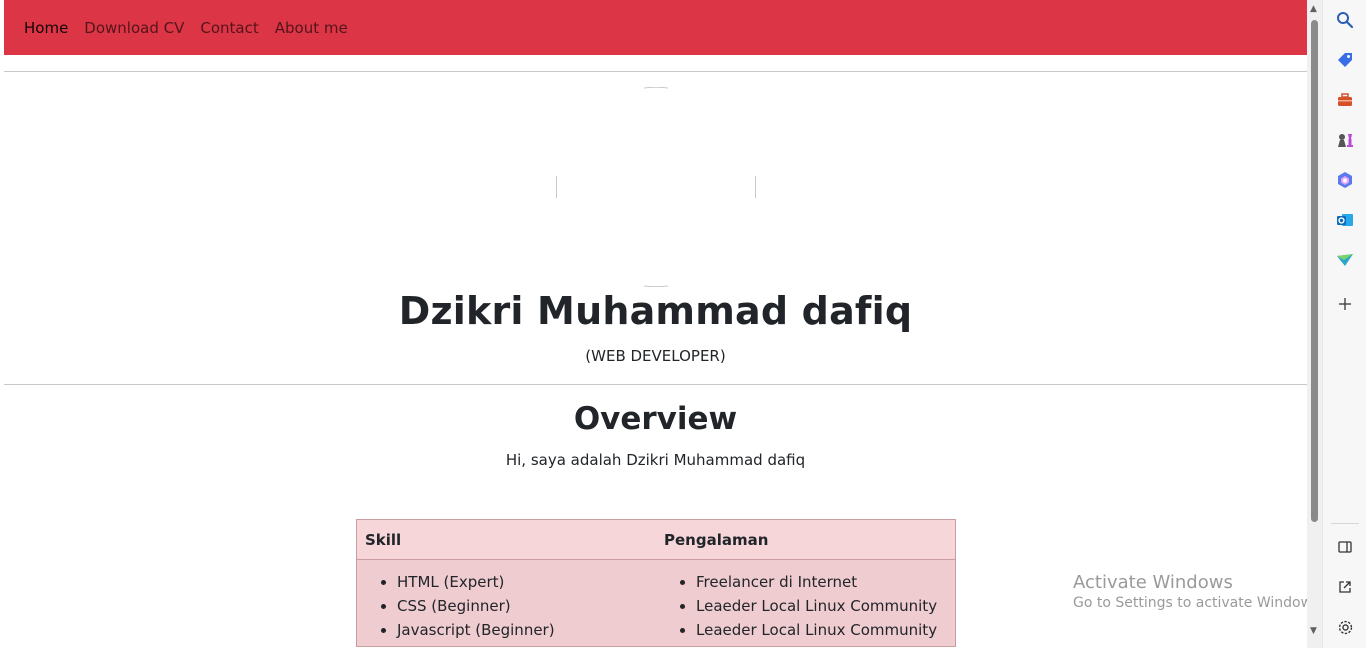 This screenshot has height=648, width=1366. What do you see at coordinates (1314, 271) in the screenshot?
I see `scroll-thumb` at bounding box center [1314, 271].